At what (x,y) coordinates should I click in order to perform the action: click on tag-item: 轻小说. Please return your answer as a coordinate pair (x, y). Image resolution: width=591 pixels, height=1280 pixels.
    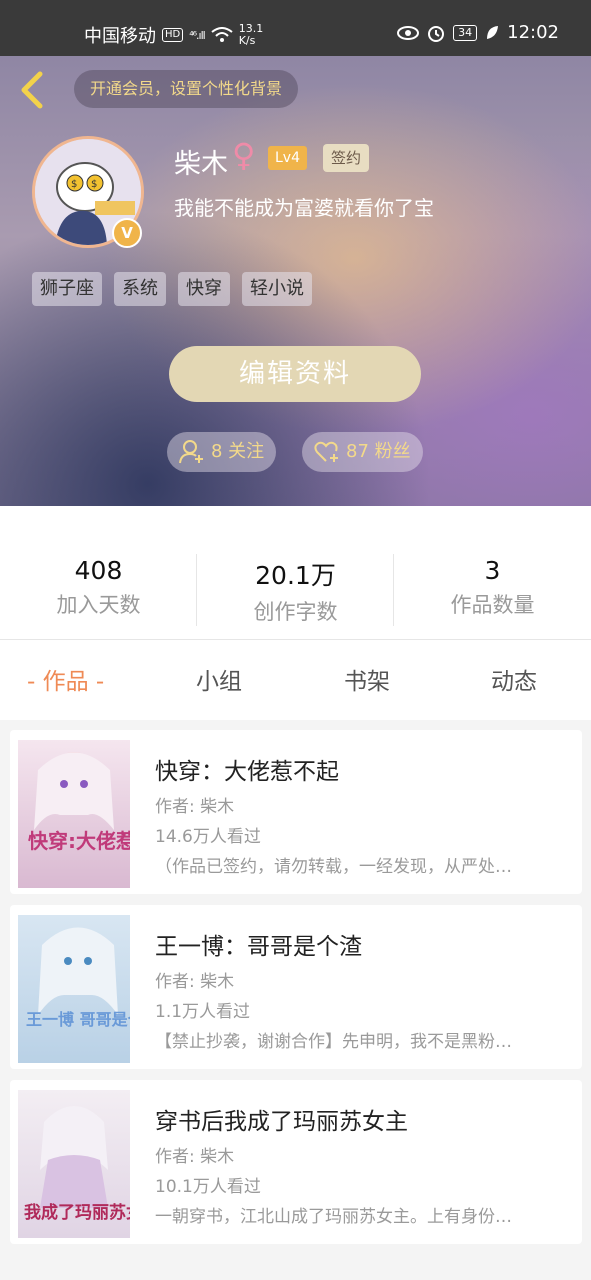
    Looking at the image, I should click on (277, 289).